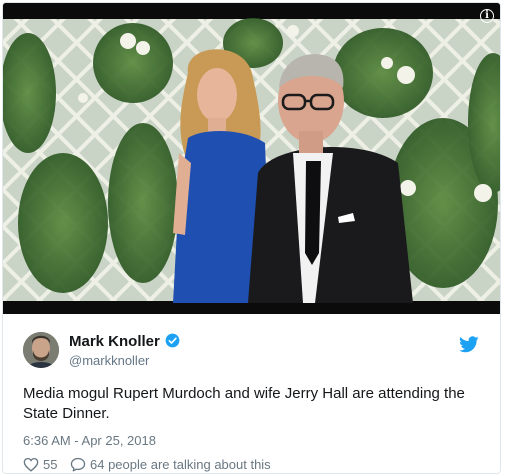 This screenshot has height=476, width=505. Describe the element at coordinates (50, 464) in the screenshot. I see `like-count: 55` at that location.